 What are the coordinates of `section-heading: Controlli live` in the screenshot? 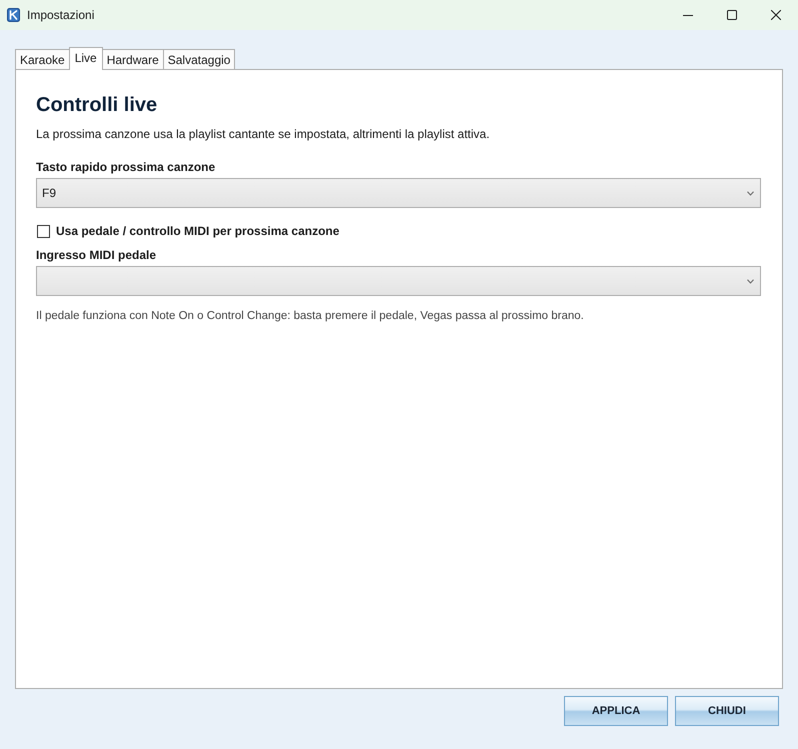 It's located at (97, 105).